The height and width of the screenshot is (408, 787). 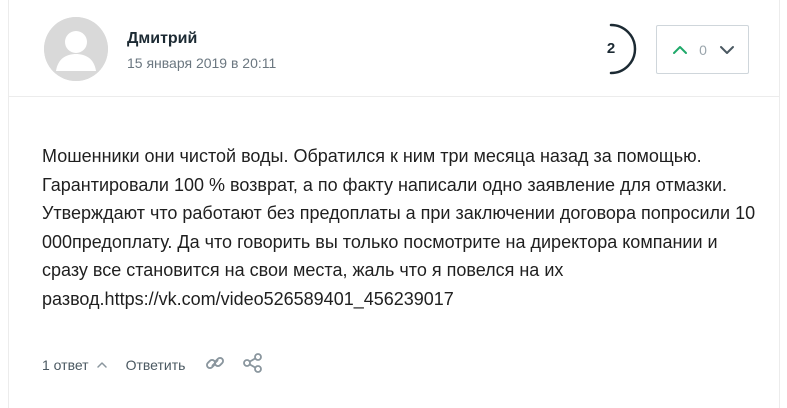 I want to click on avatar, so click(x=76, y=49).